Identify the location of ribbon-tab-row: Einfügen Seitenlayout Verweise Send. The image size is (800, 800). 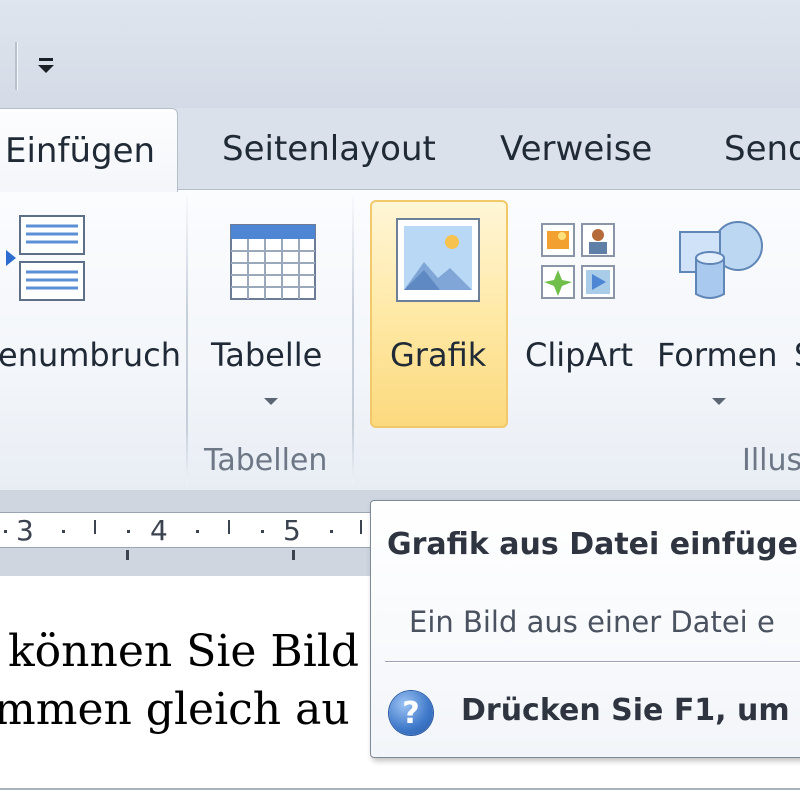
(400, 150).